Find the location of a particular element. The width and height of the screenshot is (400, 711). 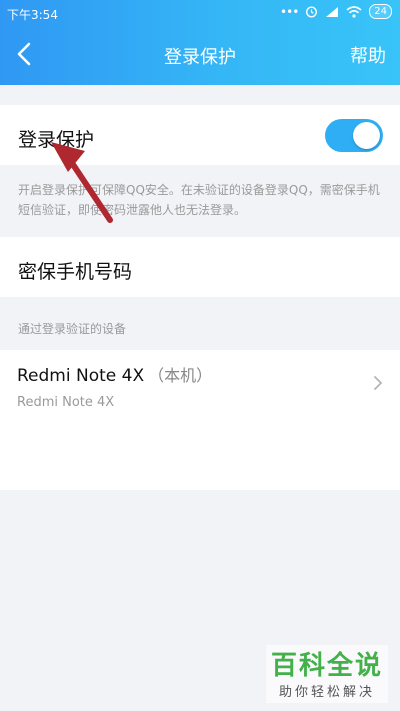

signal-icon is located at coordinates (332, 11).